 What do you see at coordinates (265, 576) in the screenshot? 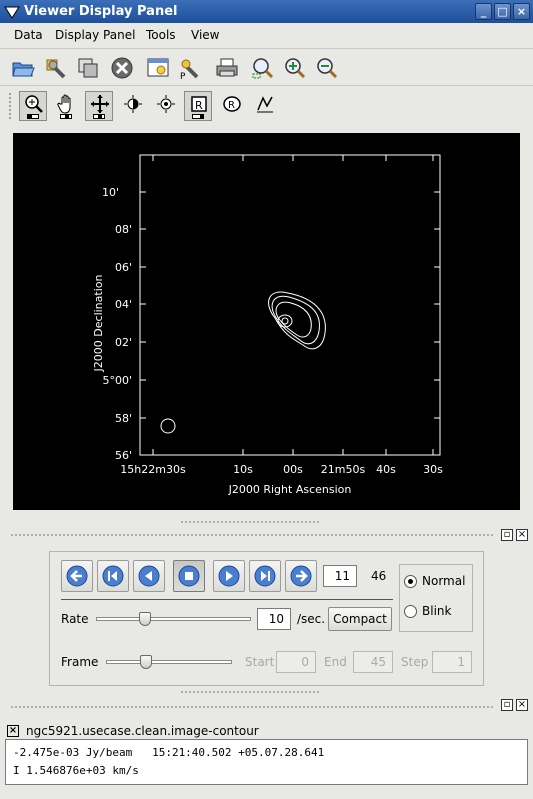
I see `to-end-button` at bounding box center [265, 576].